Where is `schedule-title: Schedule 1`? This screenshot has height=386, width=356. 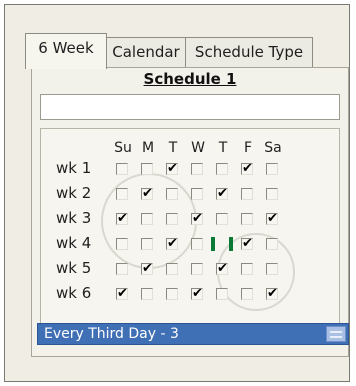
schedule-title: Schedule 1 is located at coordinates (190, 79).